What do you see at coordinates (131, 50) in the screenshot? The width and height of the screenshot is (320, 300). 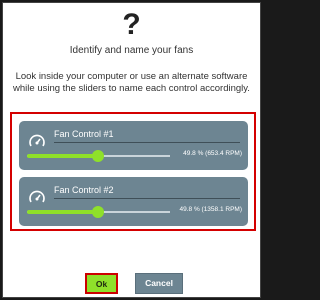 I see `dialog-subtitle: Identify and name your fans` at bounding box center [131, 50].